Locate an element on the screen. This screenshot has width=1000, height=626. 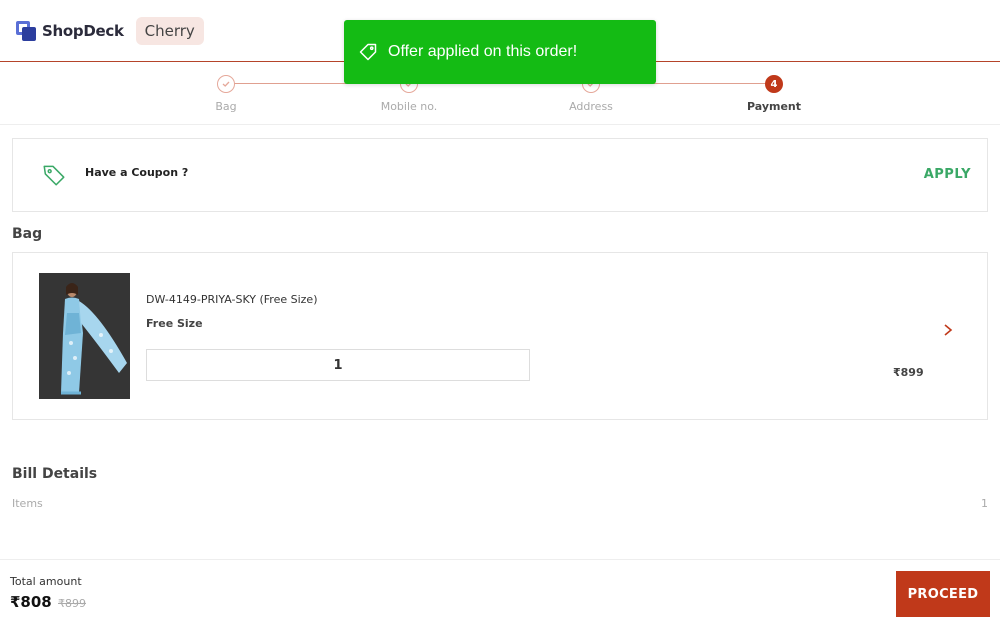
step-number: 4 is located at coordinates (774, 84).